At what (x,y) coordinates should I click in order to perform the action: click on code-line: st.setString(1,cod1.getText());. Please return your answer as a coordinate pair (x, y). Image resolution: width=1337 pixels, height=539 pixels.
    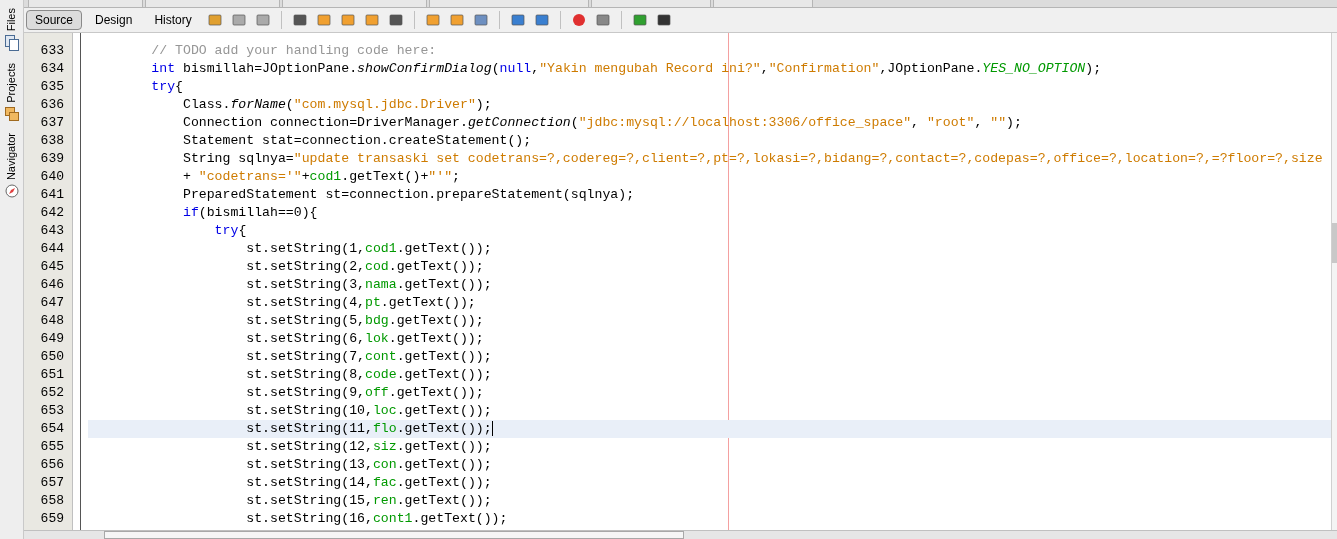
    Looking at the image, I should click on (369, 249).